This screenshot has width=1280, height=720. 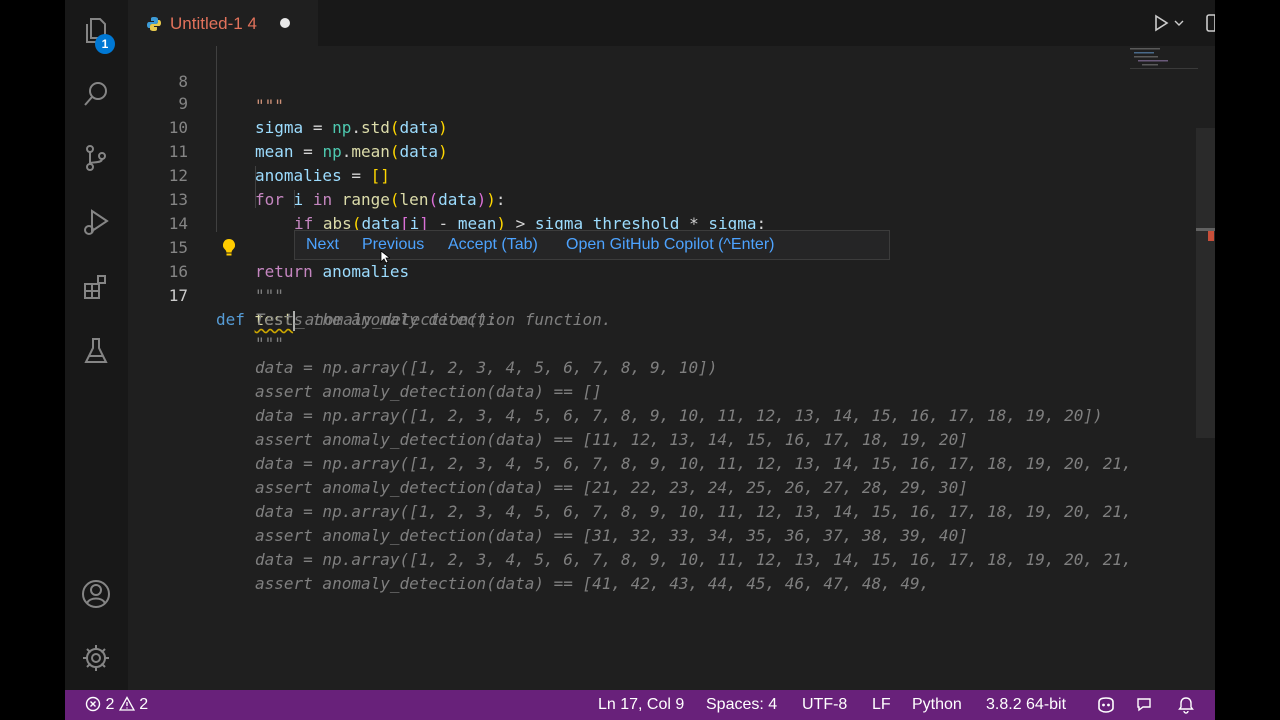 I want to click on line-ending: LF, so click(x=881, y=705).